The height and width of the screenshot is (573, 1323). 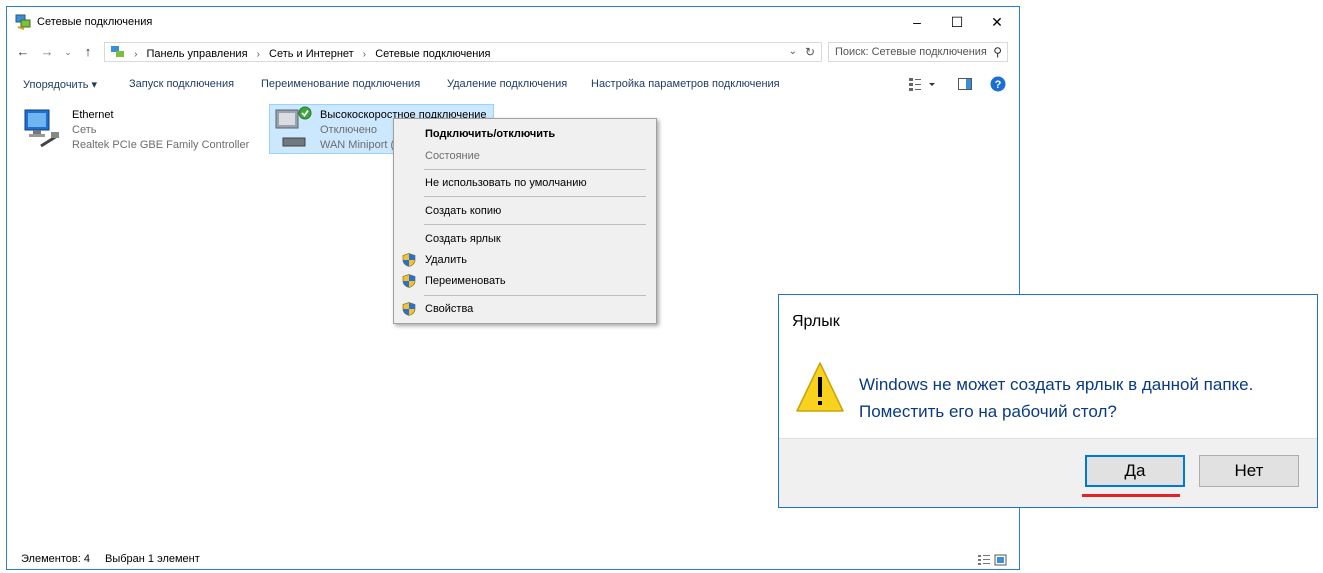 I want to click on menu-item-create-shortcut: Создать ярлык, so click(x=525, y=239).